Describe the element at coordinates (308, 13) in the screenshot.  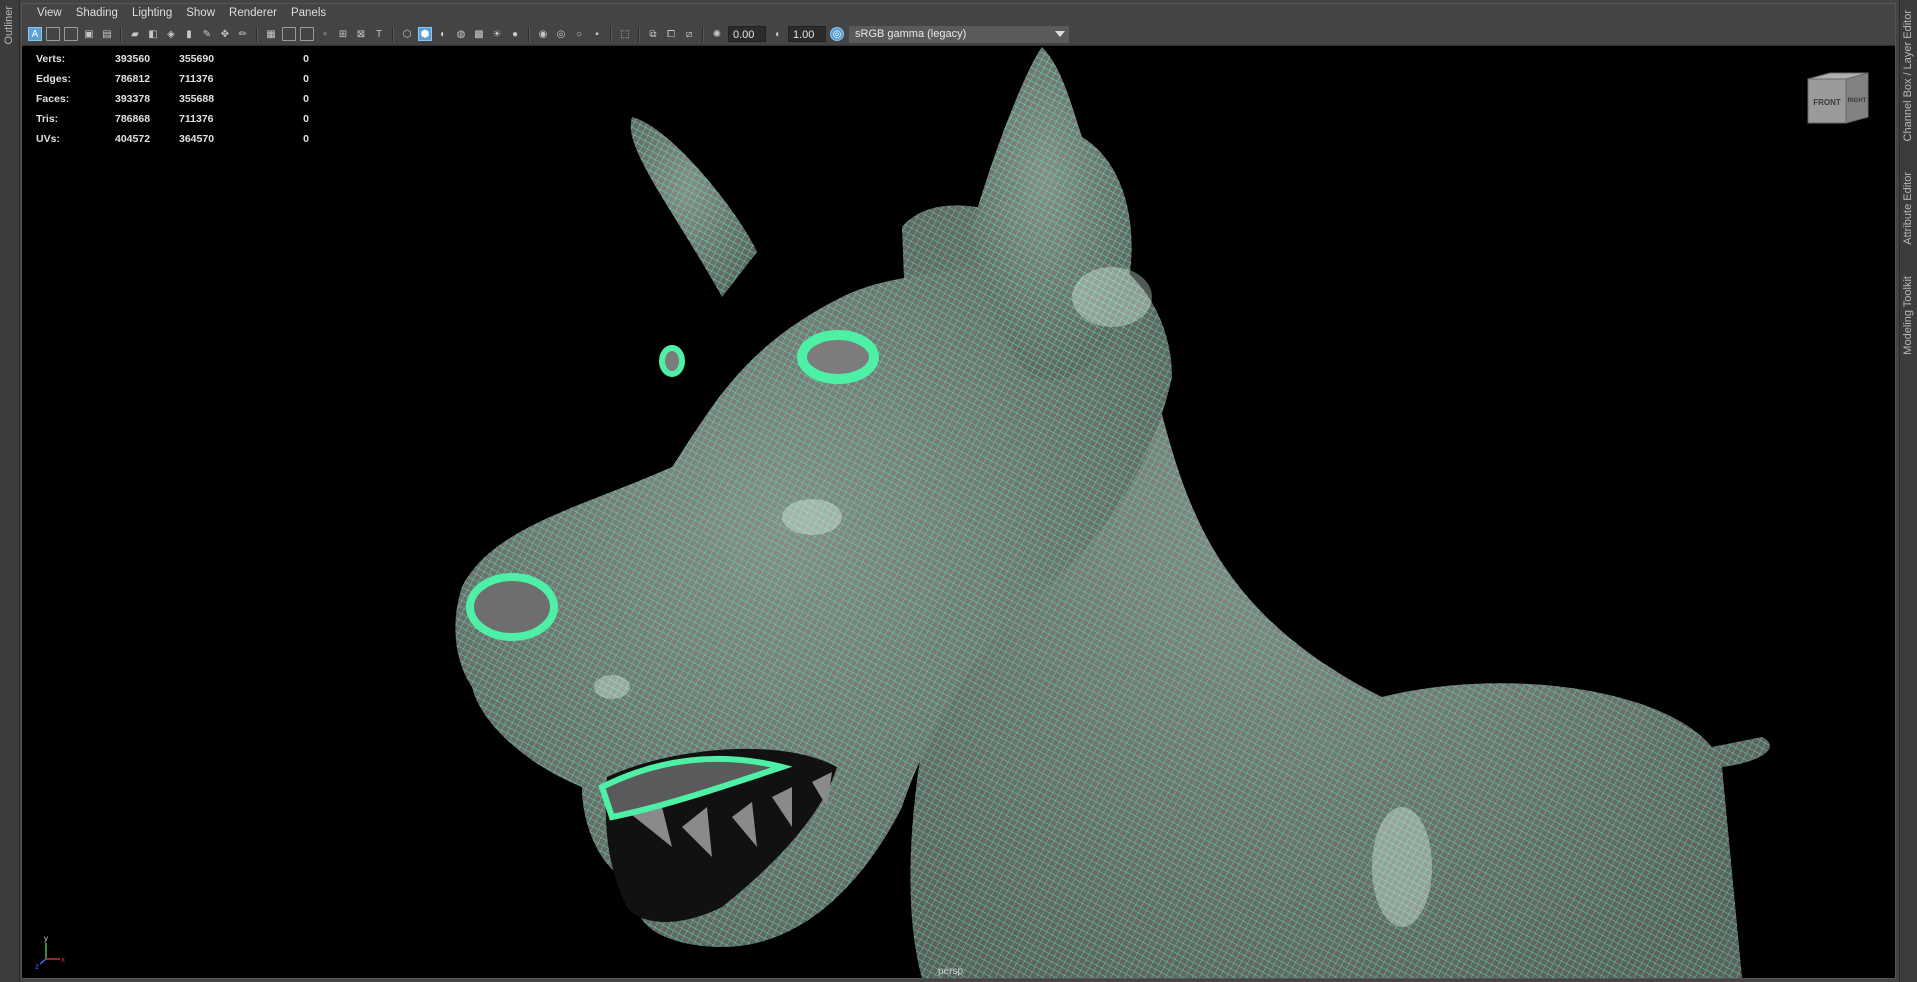
I see `menu-panels: Panels` at that location.